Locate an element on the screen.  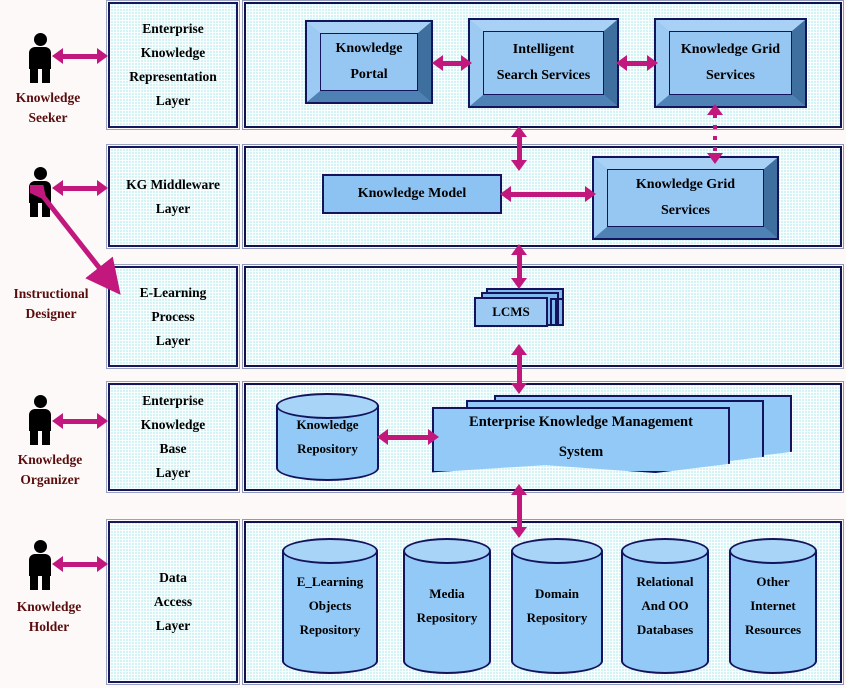
knowledge-model-label: Knowledge Model is located at coordinates (412, 193).